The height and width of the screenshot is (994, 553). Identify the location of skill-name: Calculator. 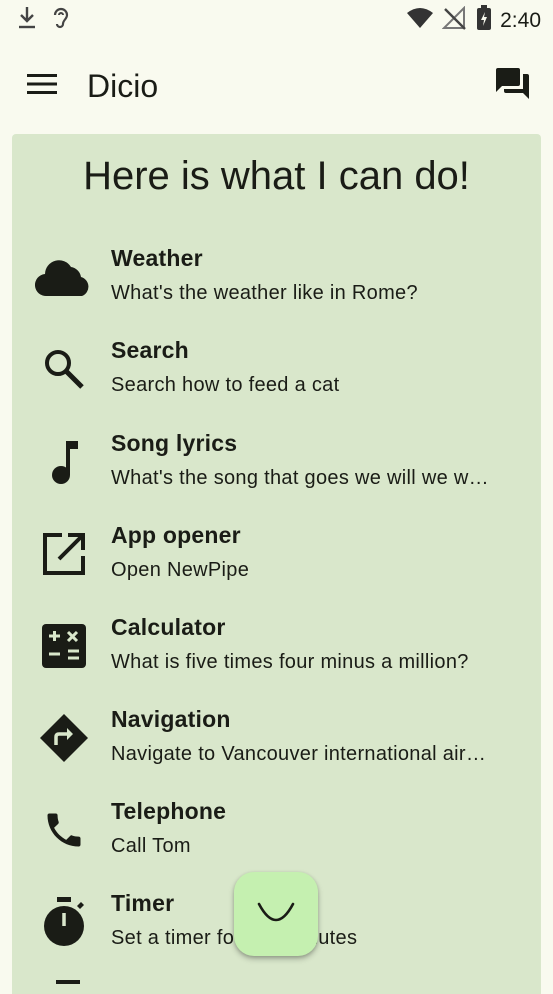
(168, 627).